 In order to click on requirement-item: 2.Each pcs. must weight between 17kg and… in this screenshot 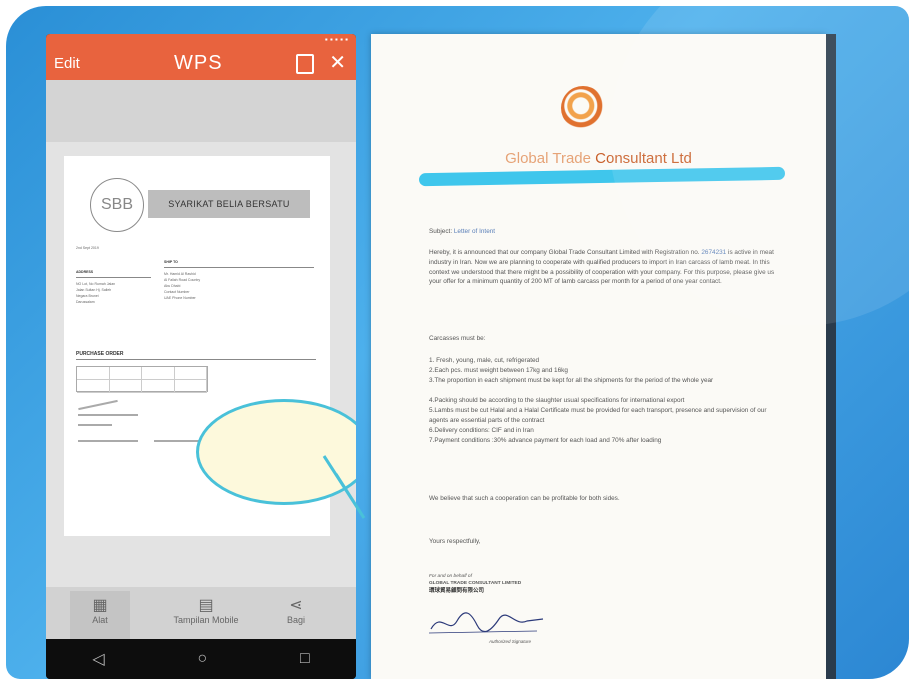, I will do `click(498, 370)`.